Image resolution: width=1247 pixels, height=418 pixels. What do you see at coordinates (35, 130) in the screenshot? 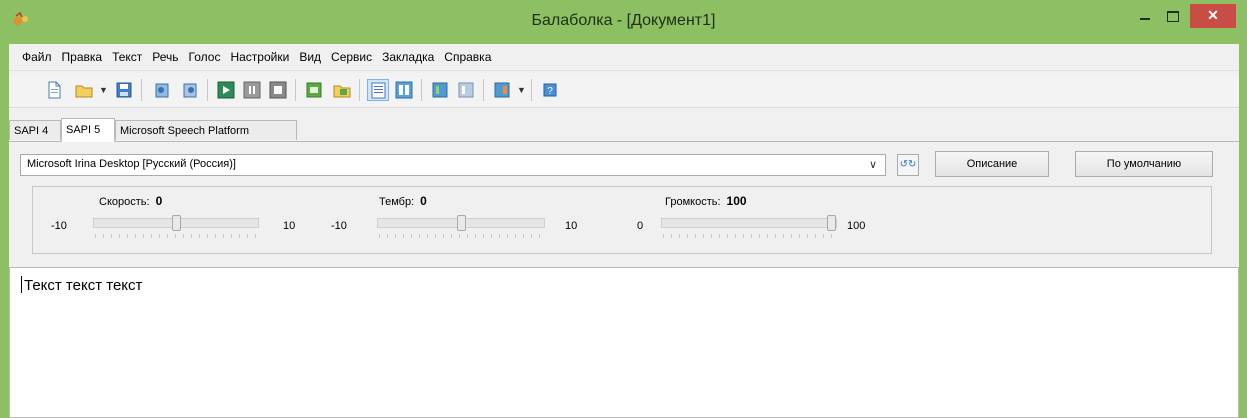
I see `tab-sapi4: SAPI 4` at bounding box center [35, 130].